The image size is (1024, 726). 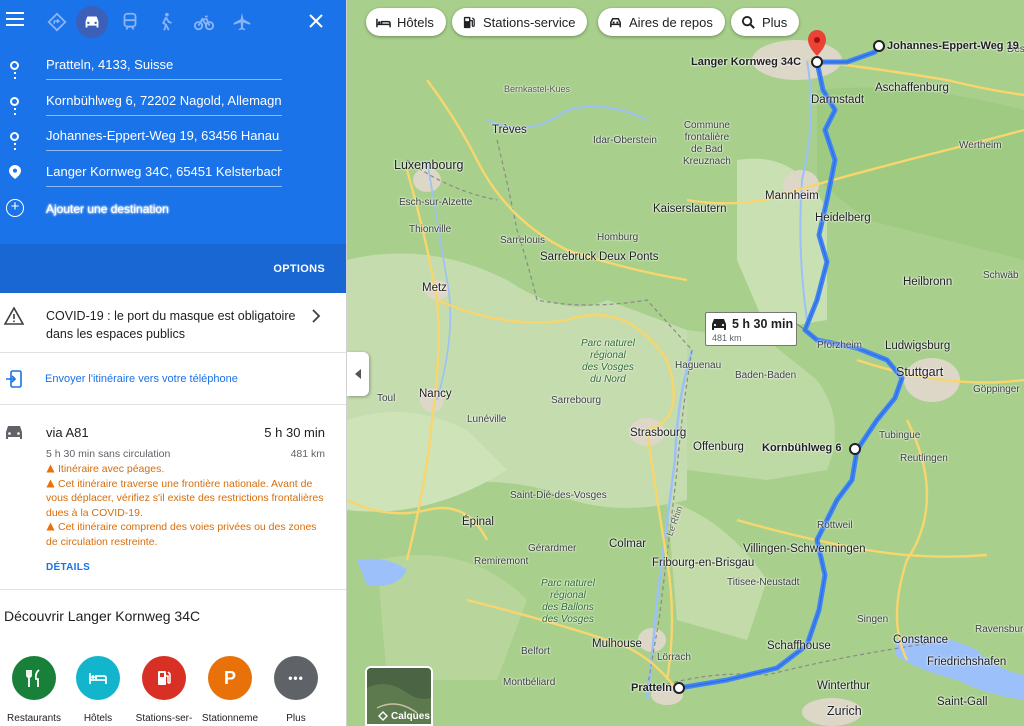 I want to click on category-more: ••• Plus, so click(x=296, y=690).